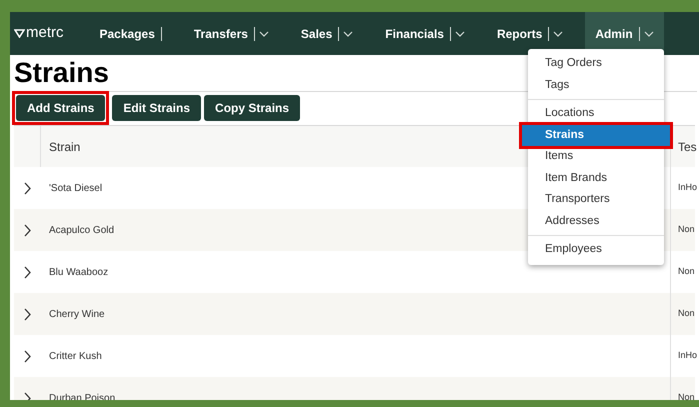 The width and height of the screenshot is (699, 407). I want to click on column-header: Tes, so click(683, 146).